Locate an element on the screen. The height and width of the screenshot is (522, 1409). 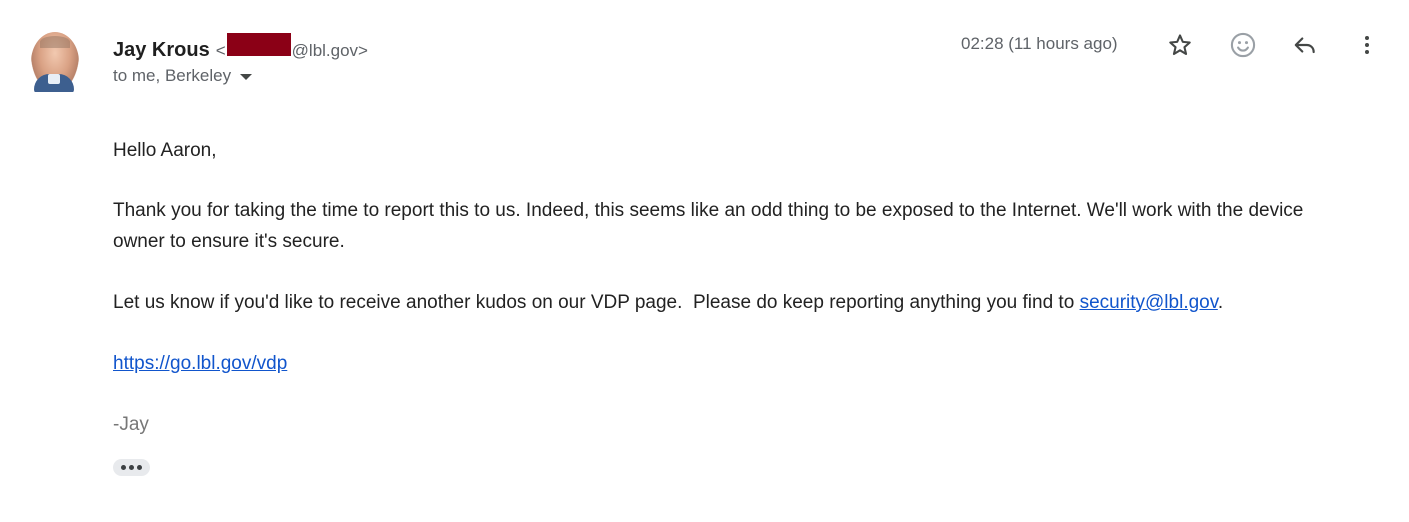
star-icon is located at coordinates (1180, 45).